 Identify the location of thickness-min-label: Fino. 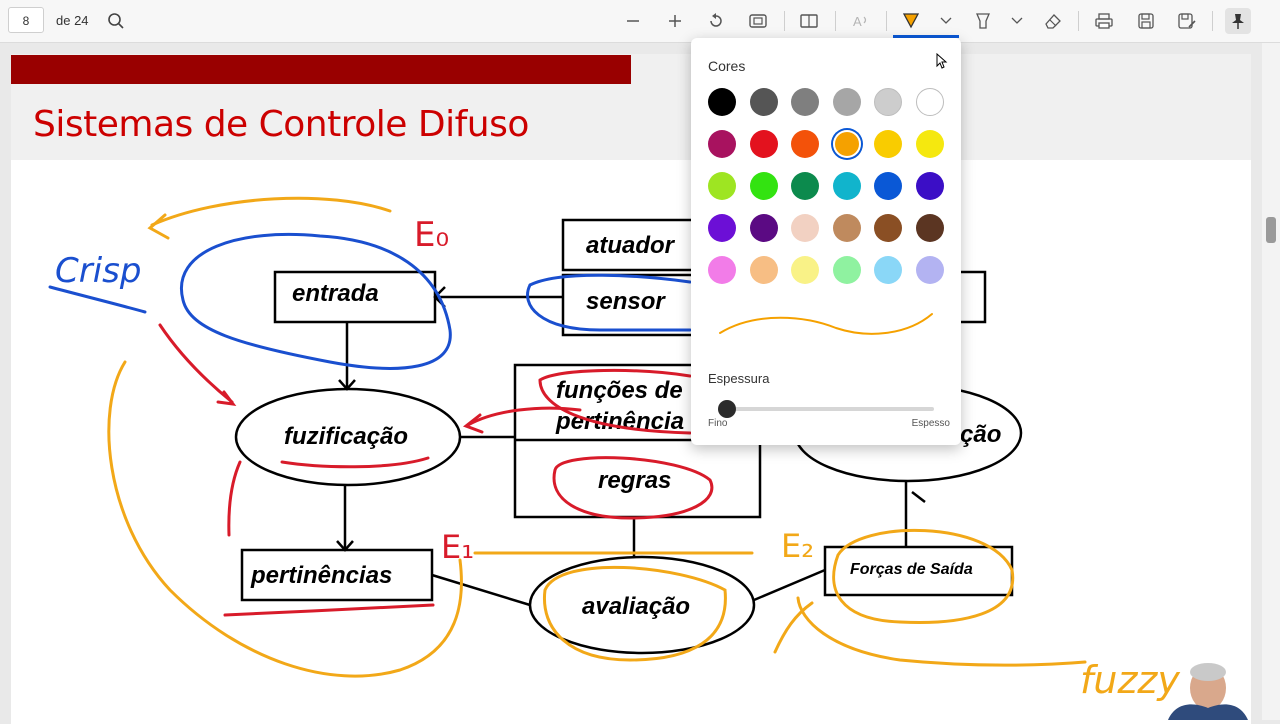
(718, 423).